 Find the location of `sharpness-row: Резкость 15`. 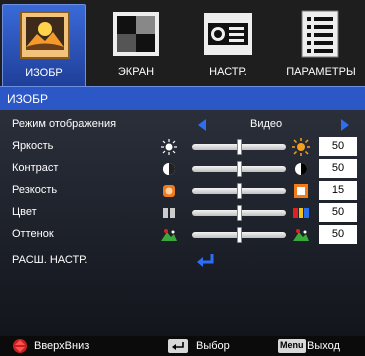

sharpness-row: Резкость 15 is located at coordinates (182, 191).